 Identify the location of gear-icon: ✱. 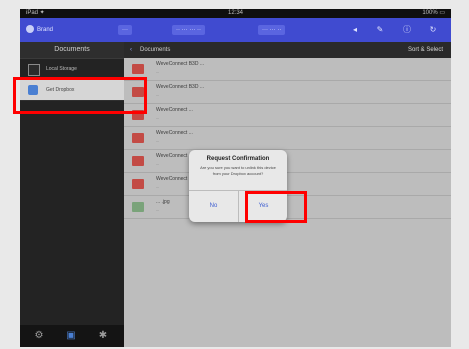
(103, 336).